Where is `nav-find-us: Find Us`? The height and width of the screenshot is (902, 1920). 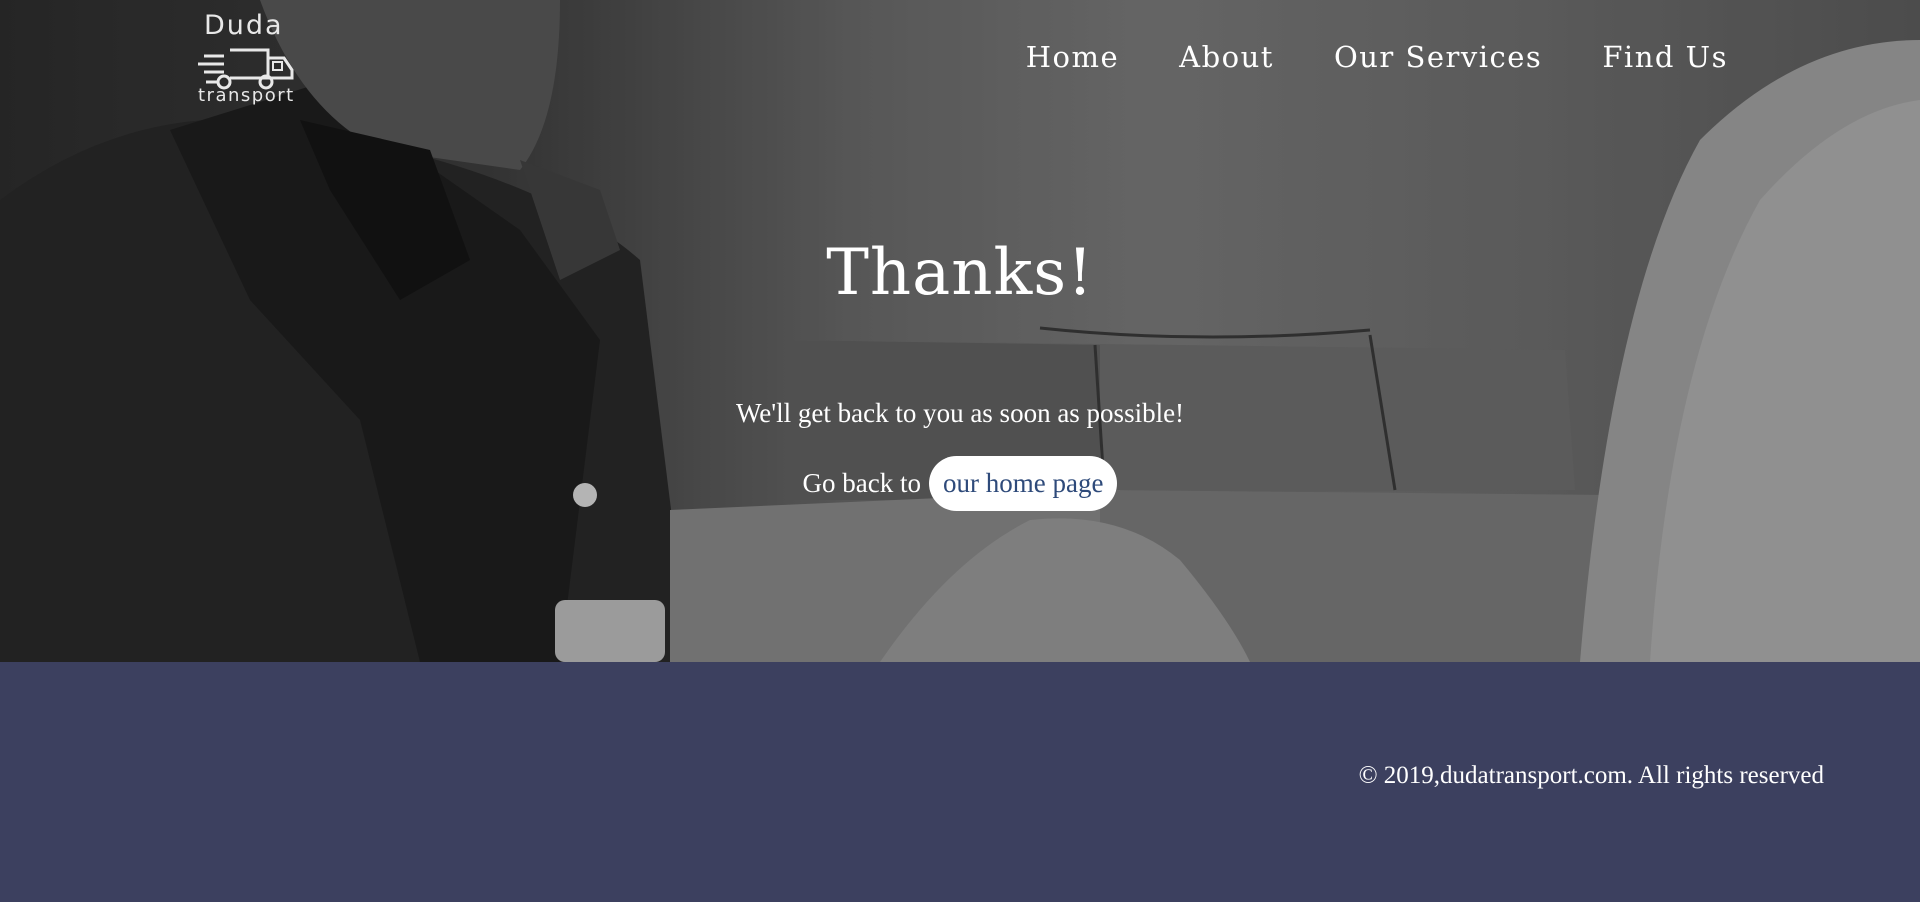
nav-find-us: Find Us is located at coordinates (1665, 57).